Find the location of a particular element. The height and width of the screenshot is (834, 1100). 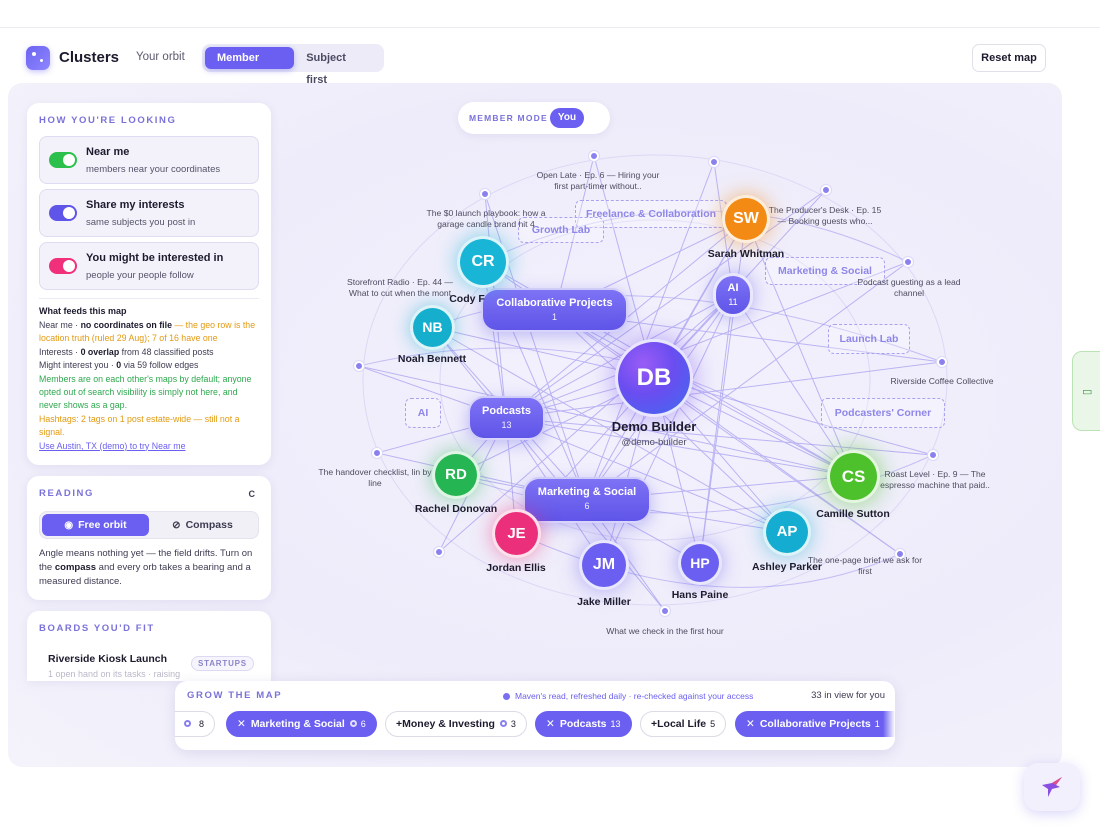

chip-marketing-social: ✕ Marketing & Social 6 is located at coordinates (301, 724).